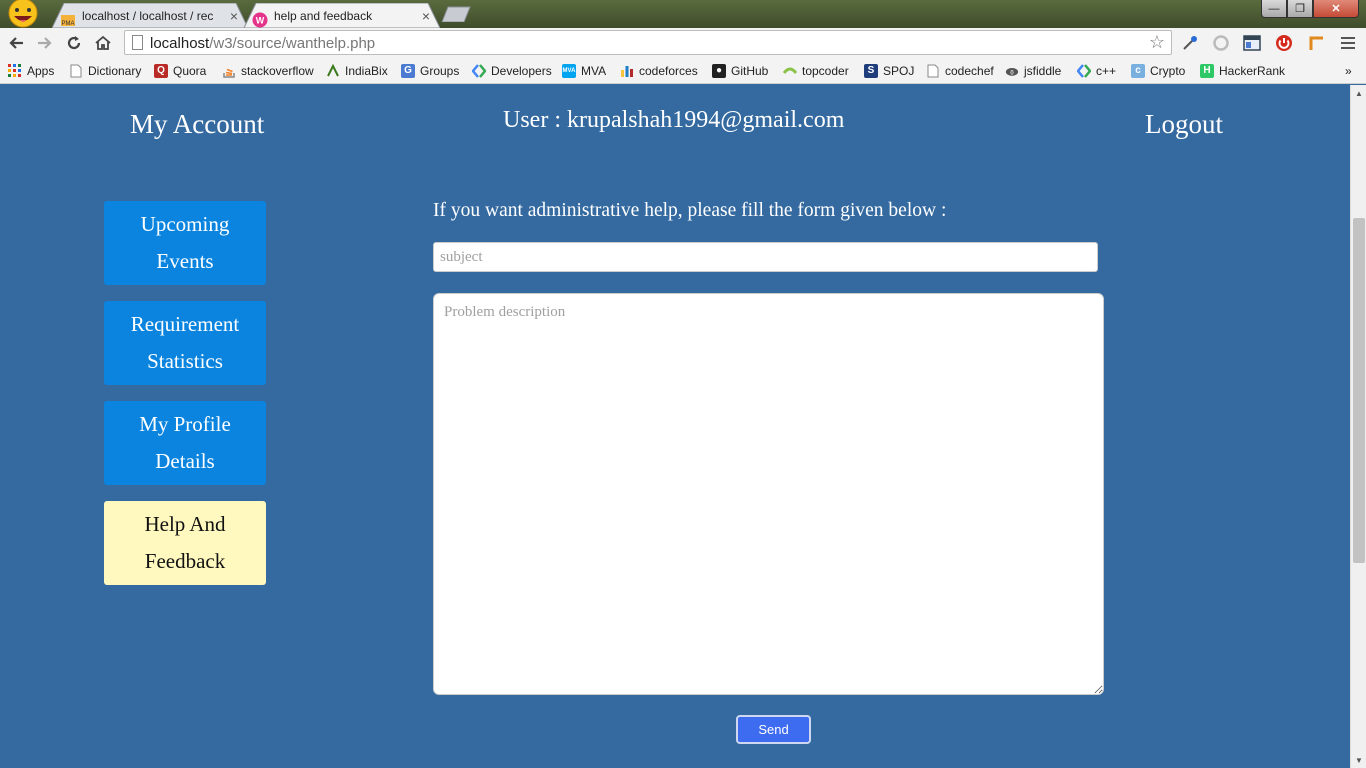  Describe the element at coordinates (150, 15) in the screenshot. I see `tab-phpmyadmin: PMA localhost / localhost / rec ×` at that location.